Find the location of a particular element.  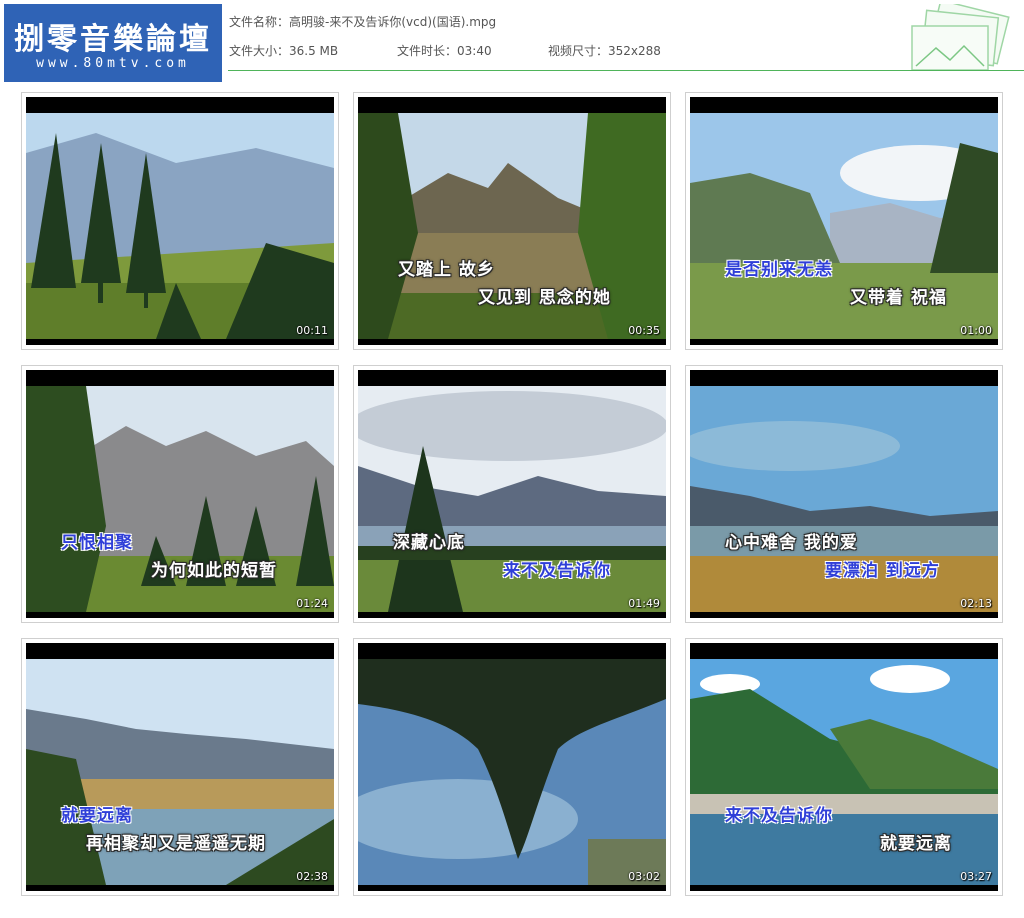

thumbnail-6: 心中难舍 我的爱 要漂泊 到远方 02:13 is located at coordinates (844, 494).